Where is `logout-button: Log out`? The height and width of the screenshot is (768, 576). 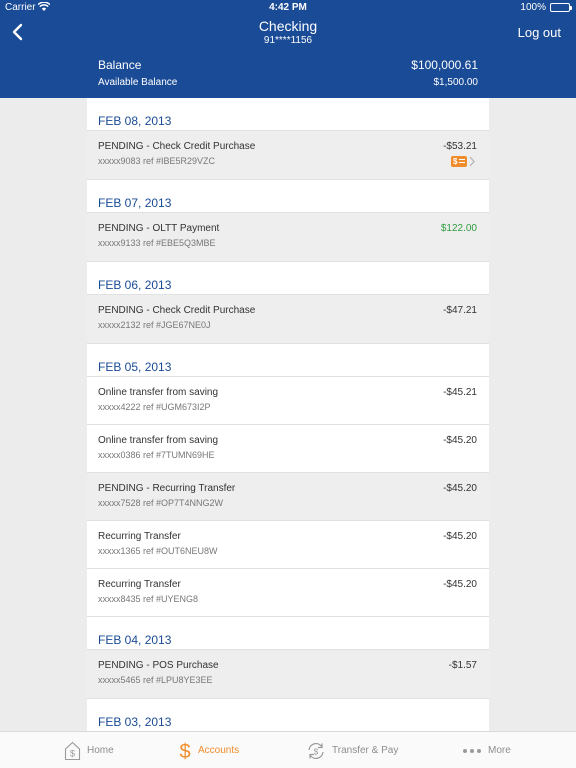 logout-button: Log out is located at coordinates (539, 32).